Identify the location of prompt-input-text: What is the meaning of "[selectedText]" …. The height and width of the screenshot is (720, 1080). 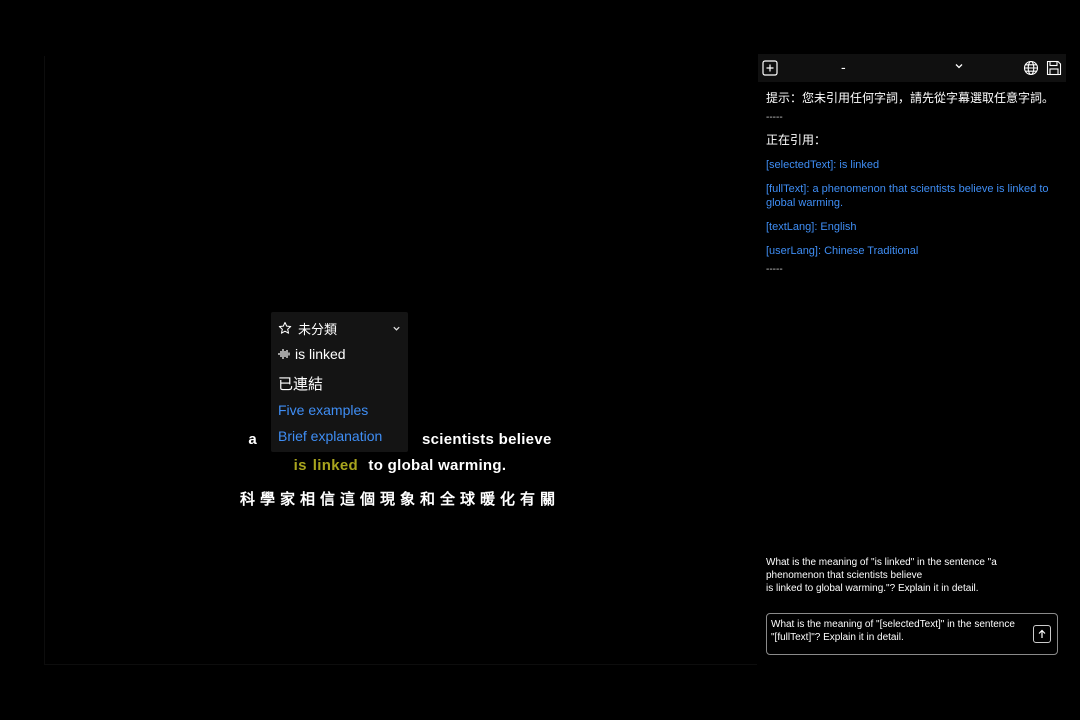
(896, 631).